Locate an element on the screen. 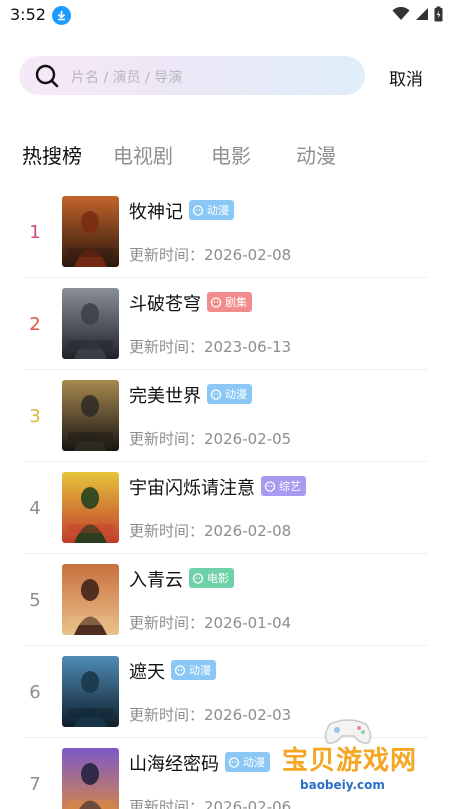 The image size is (455, 809). list-item: 5 入青云 电影更新时间：2026-01-04 is located at coordinates (227, 600).